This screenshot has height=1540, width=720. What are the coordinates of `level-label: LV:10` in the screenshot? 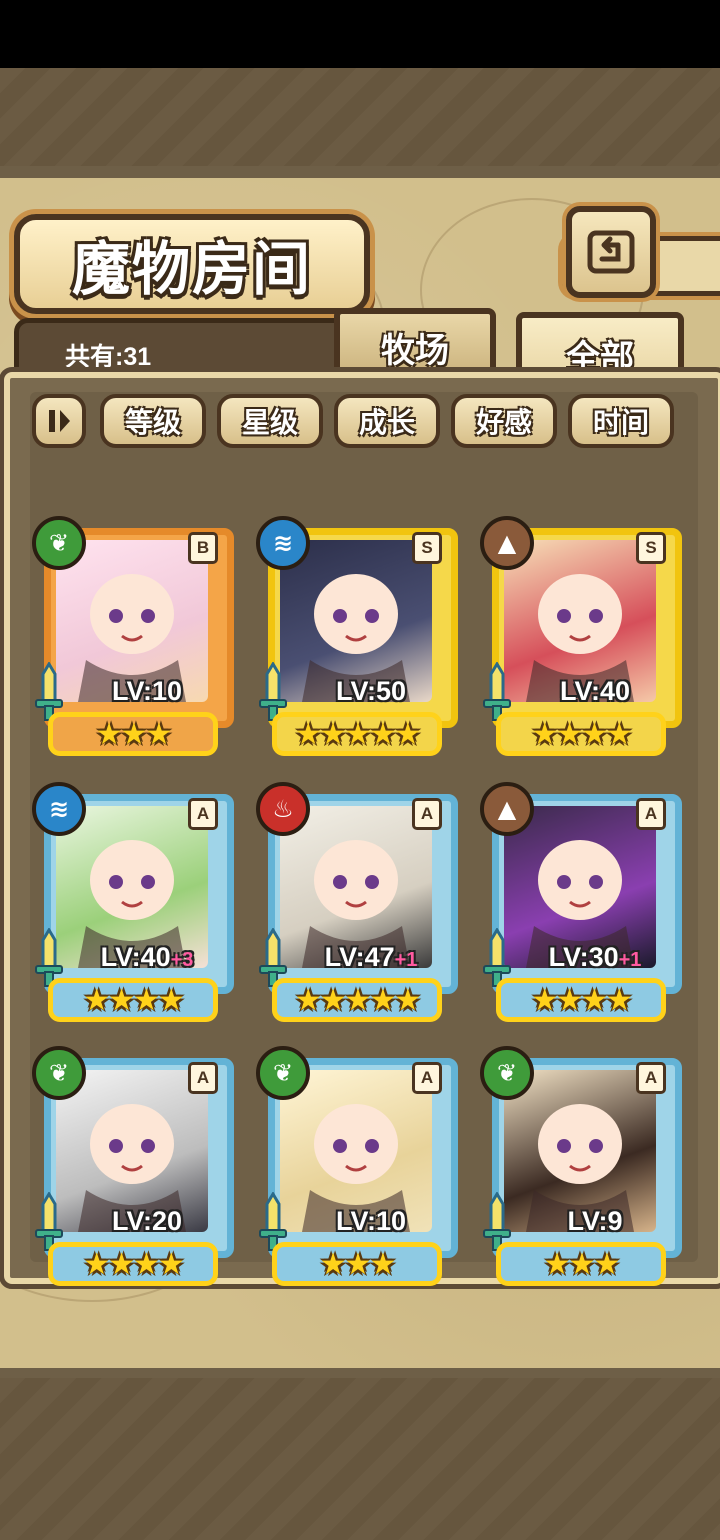 It's located at (371, 1221).